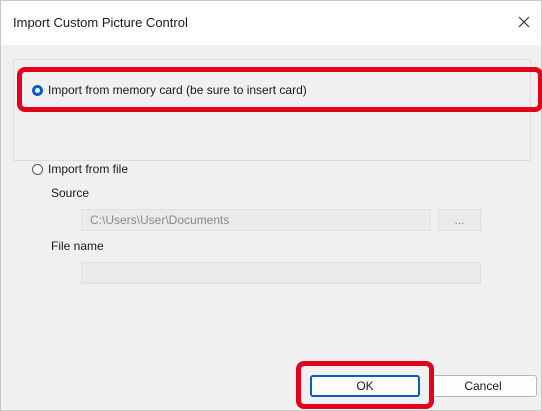  What do you see at coordinates (88, 169) in the screenshot?
I see `file-option-label: Import from file` at bounding box center [88, 169].